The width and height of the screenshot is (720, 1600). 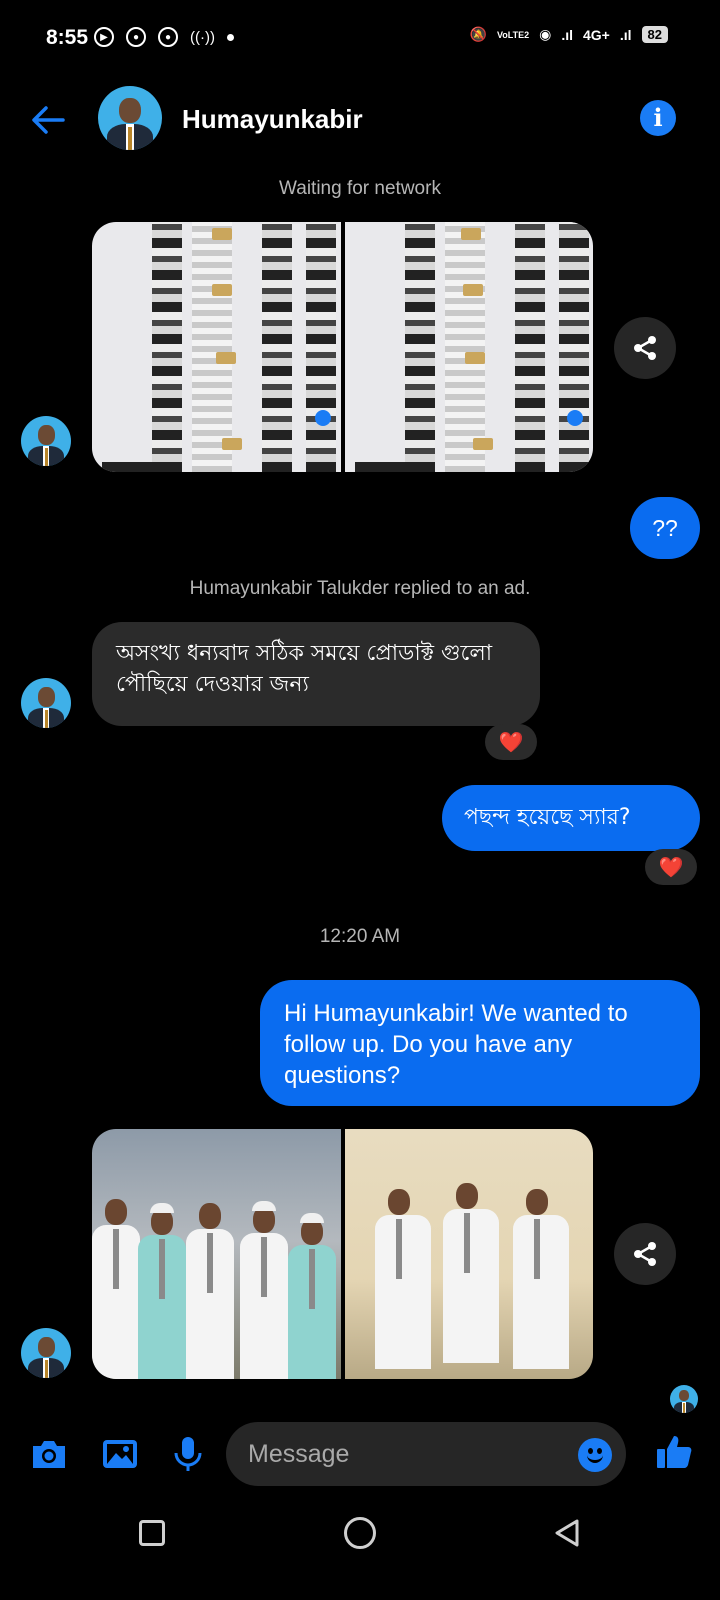 What do you see at coordinates (665, 528) in the screenshot?
I see `outgoing-message: ??` at bounding box center [665, 528].